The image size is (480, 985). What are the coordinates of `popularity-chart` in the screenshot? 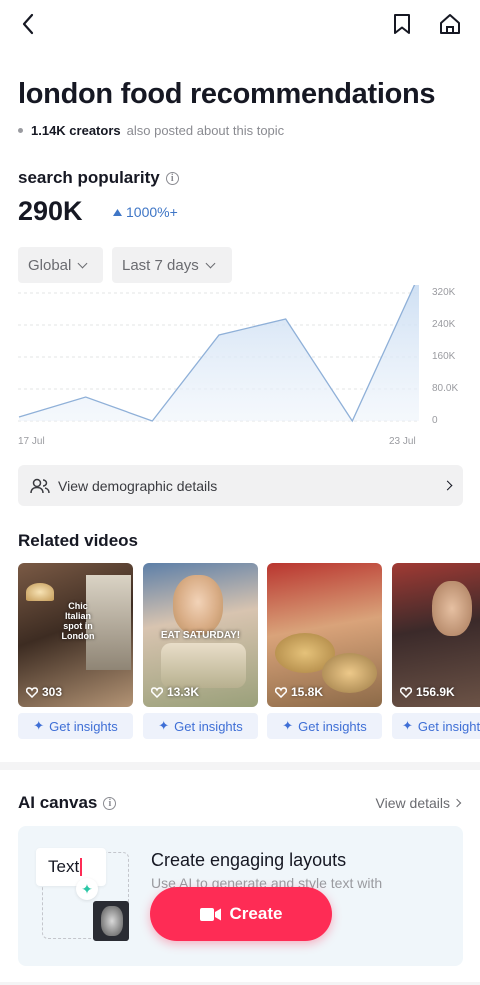 It's located at (219, 354).